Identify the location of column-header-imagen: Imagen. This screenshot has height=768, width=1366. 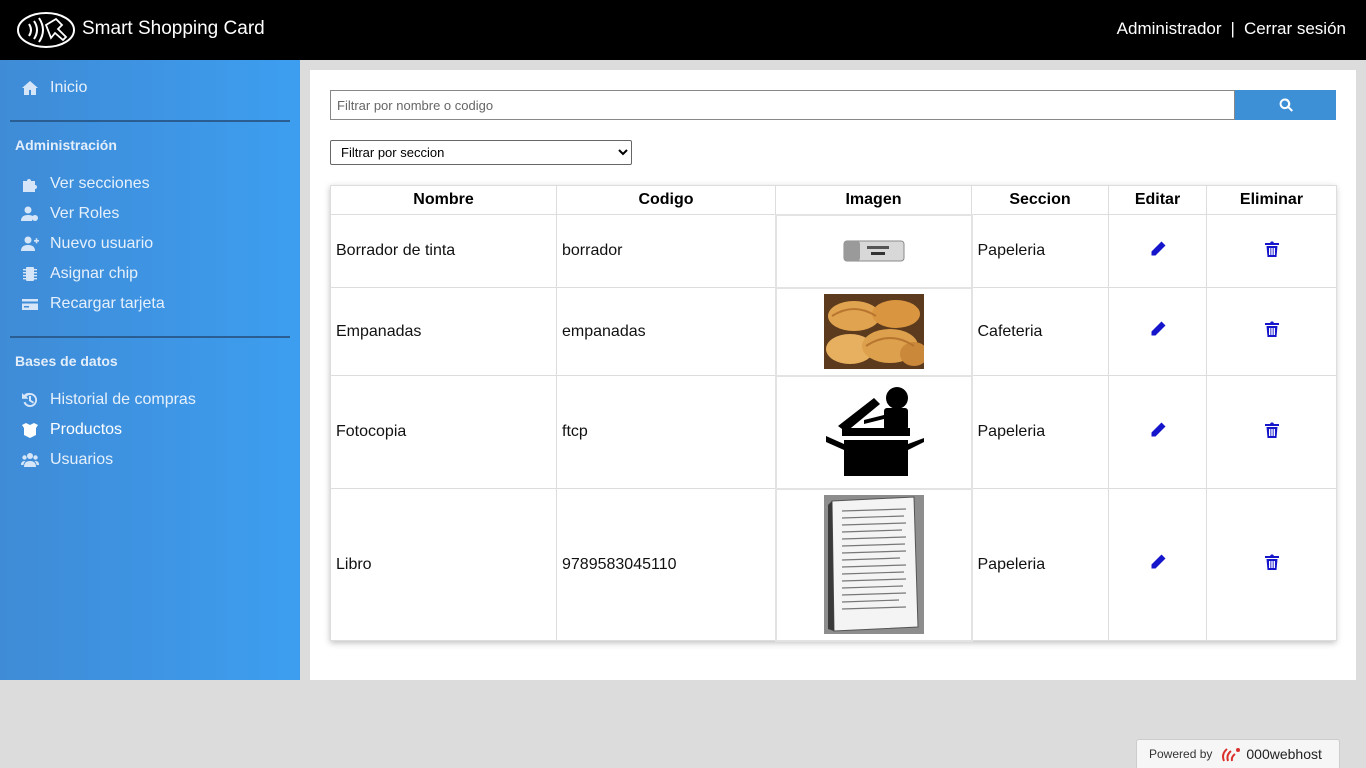
(873, 200).